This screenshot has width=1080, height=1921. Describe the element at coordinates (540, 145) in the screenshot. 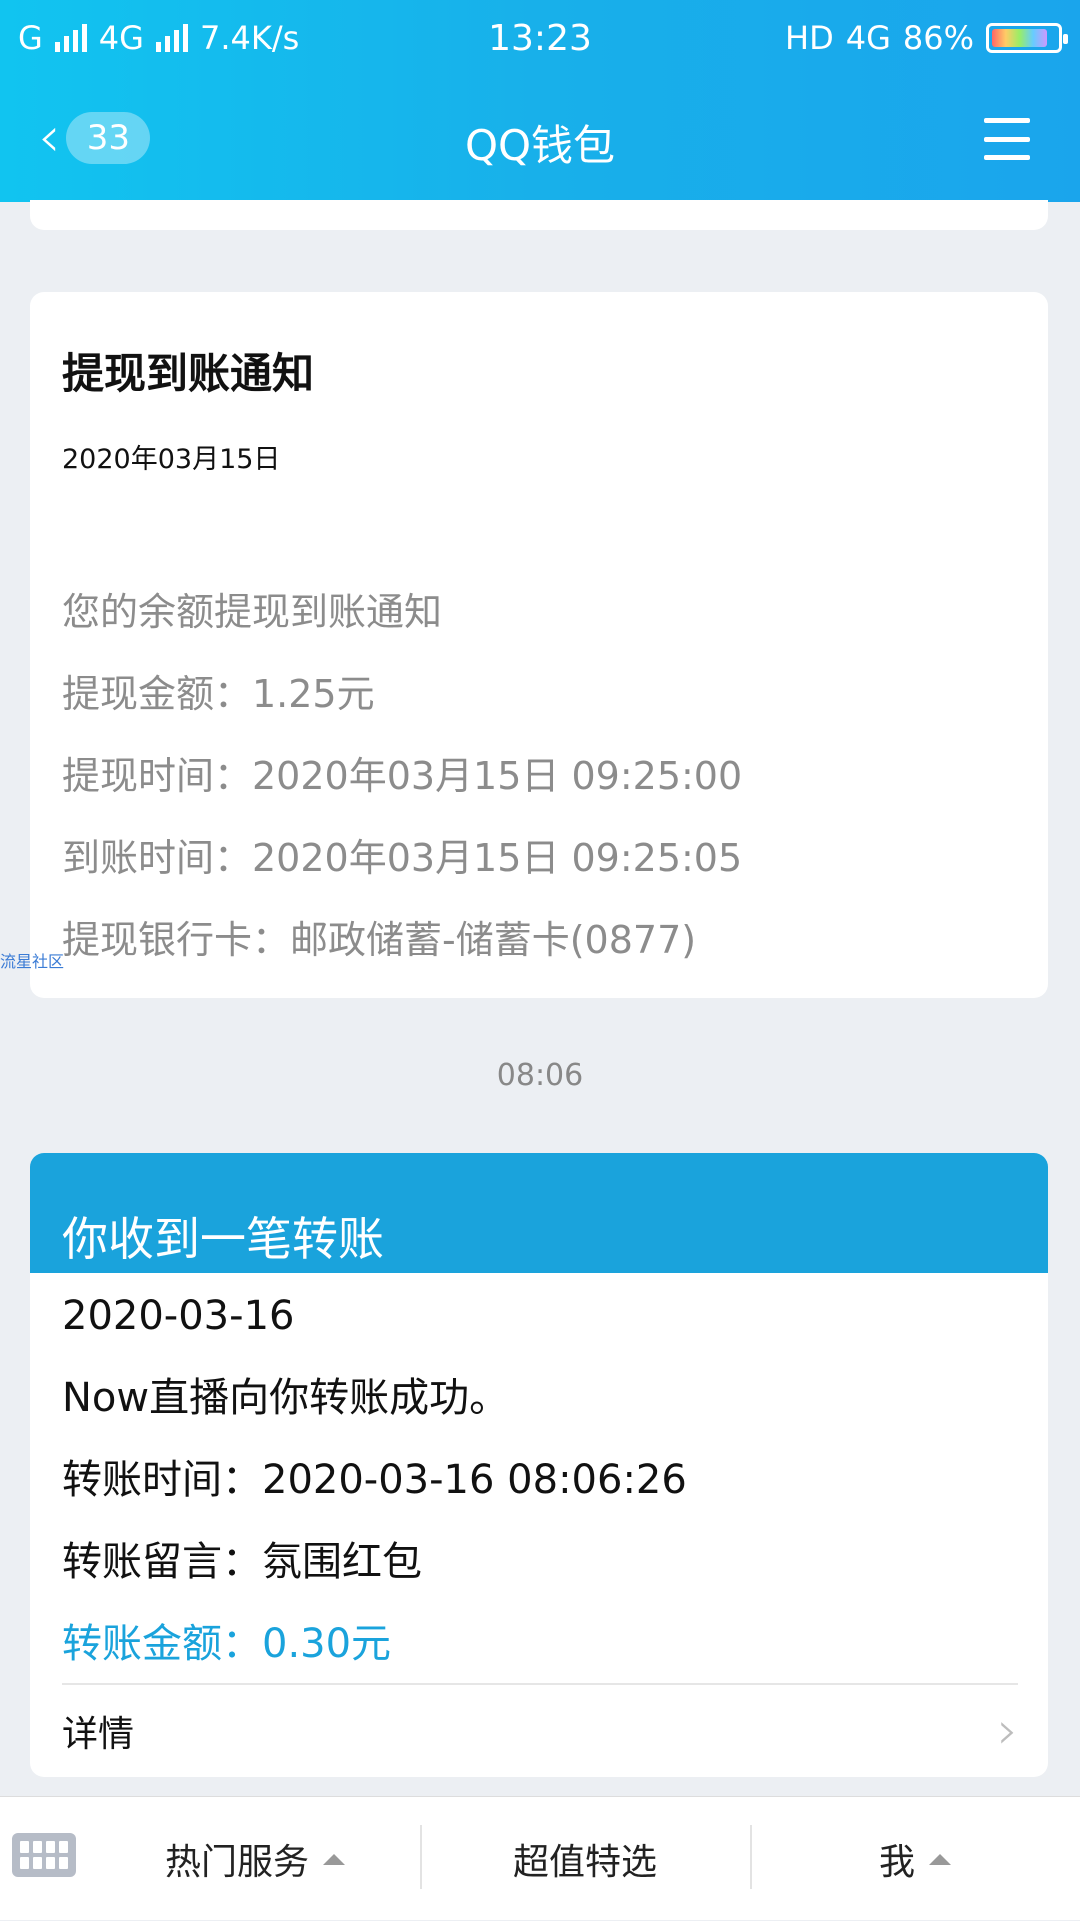

I see `page-title: QQ钱包` at that location.